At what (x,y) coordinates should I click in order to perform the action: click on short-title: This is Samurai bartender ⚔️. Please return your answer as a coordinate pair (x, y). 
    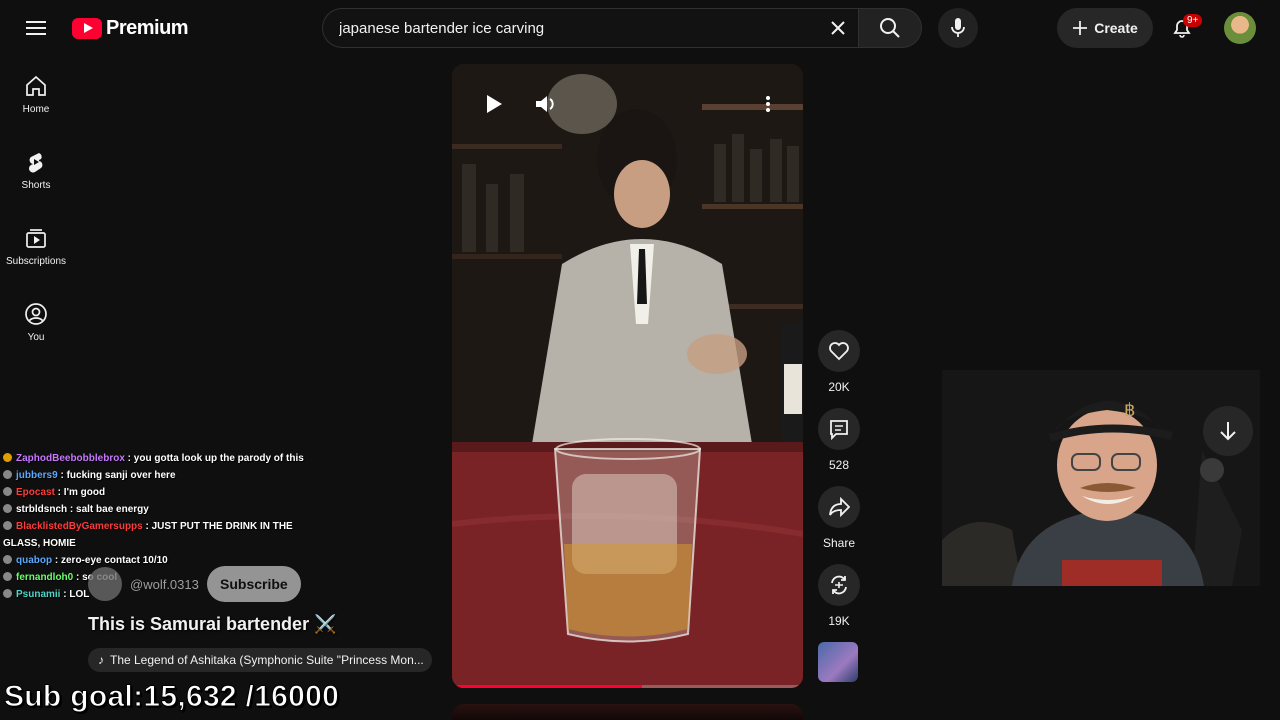
    Looking at the image, I should click on (212, 624).